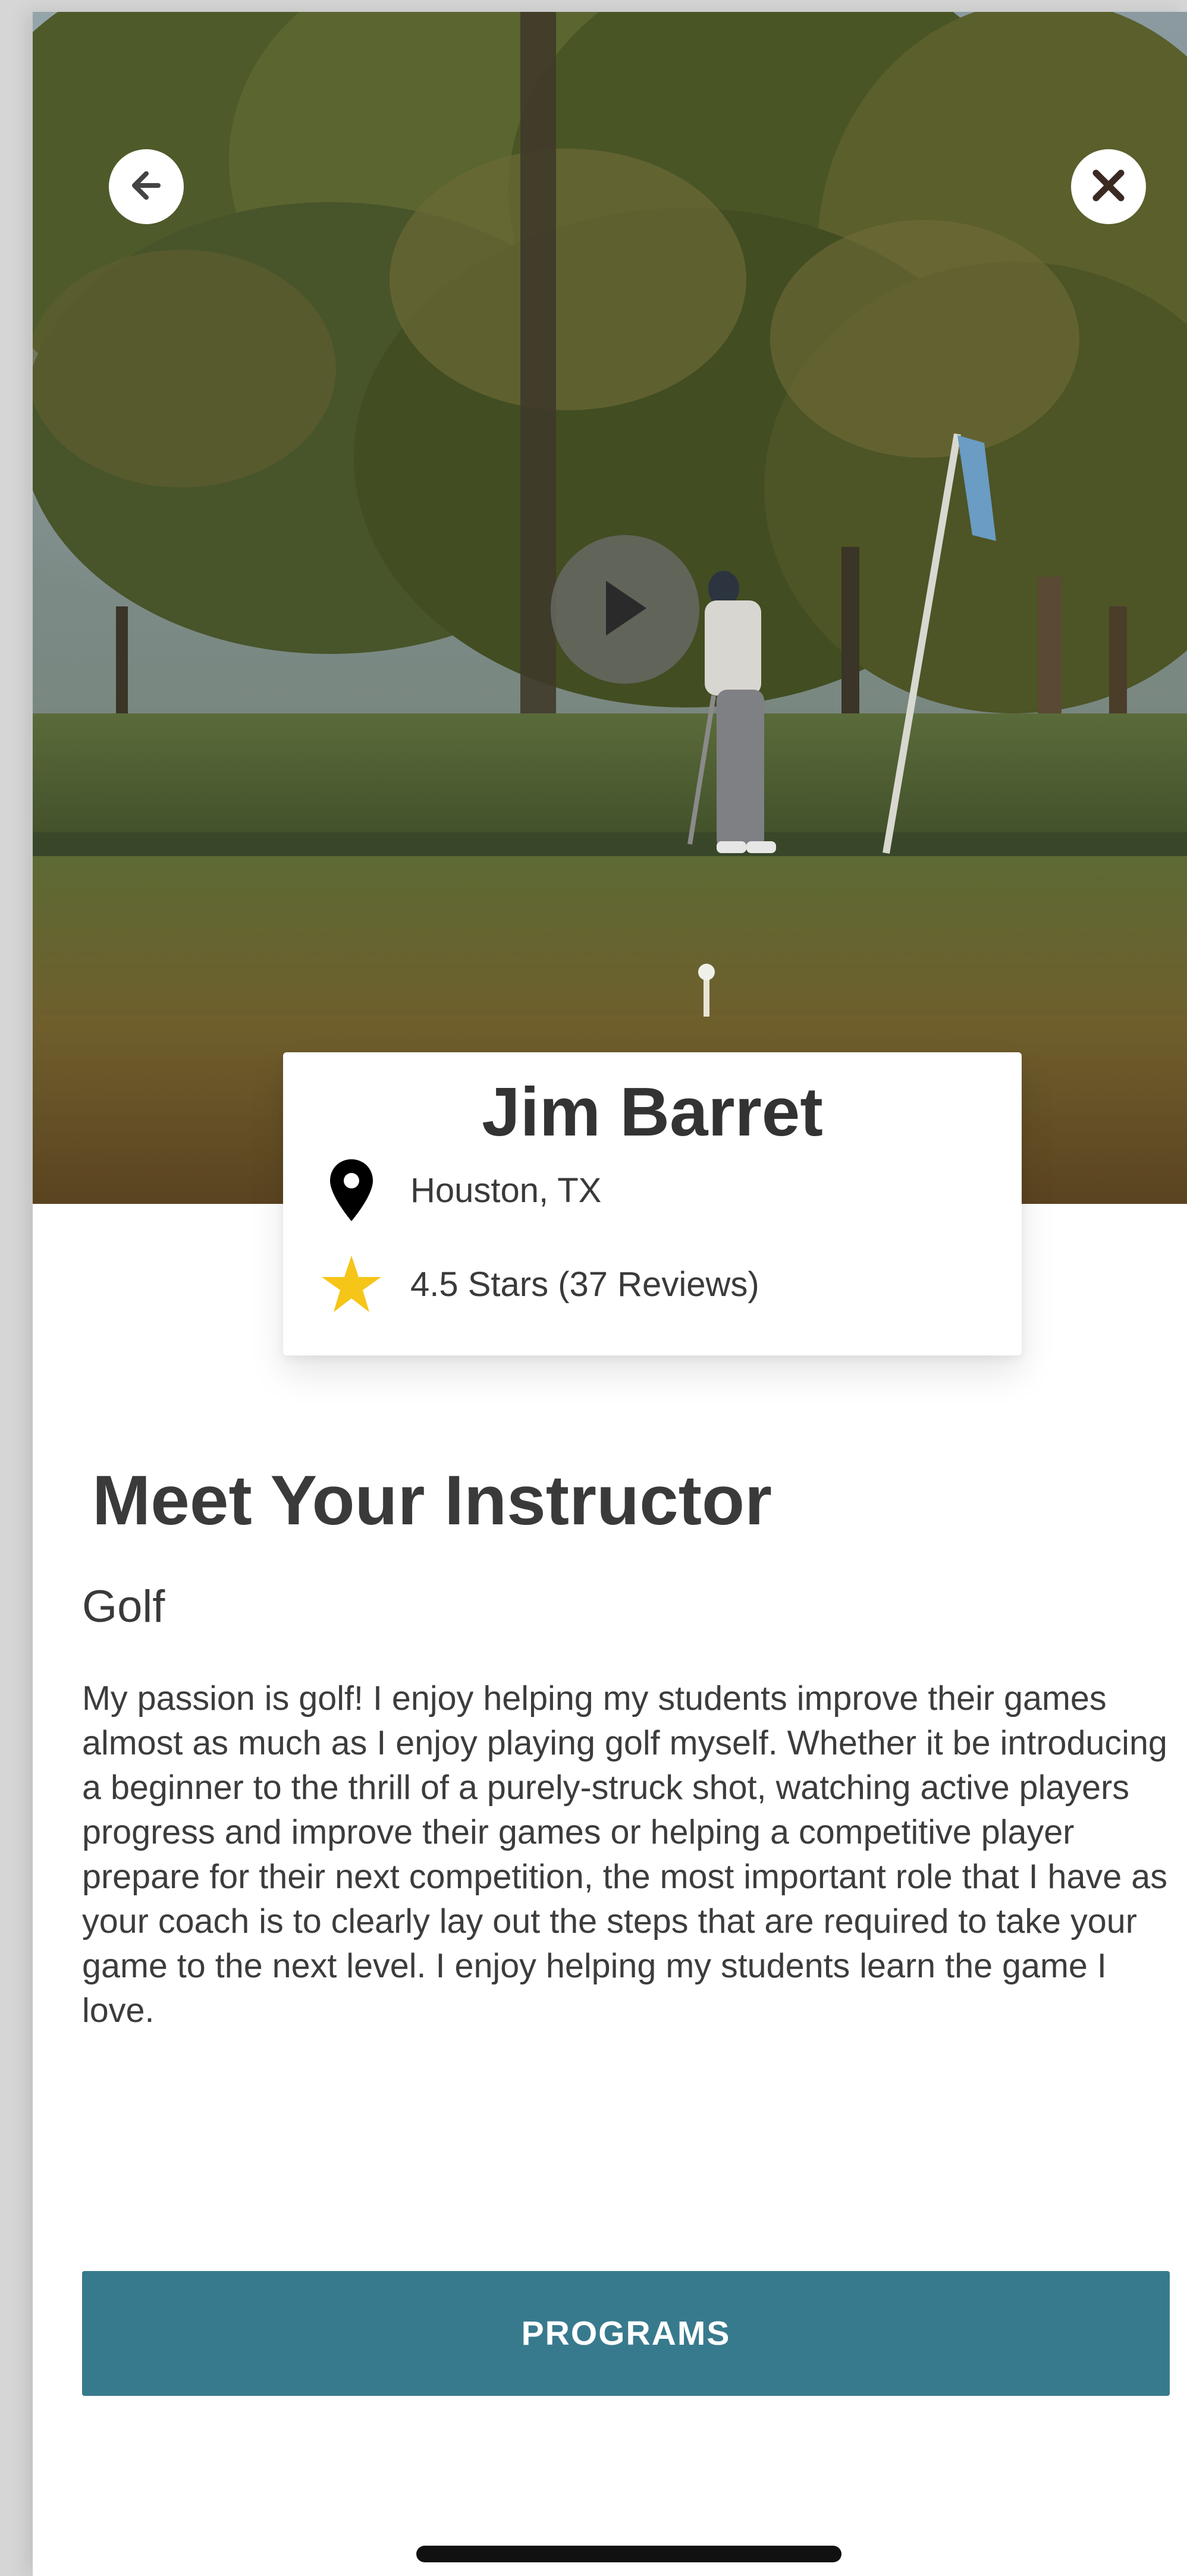  I want to click on sport-label: Golf, so click(123, 1606).